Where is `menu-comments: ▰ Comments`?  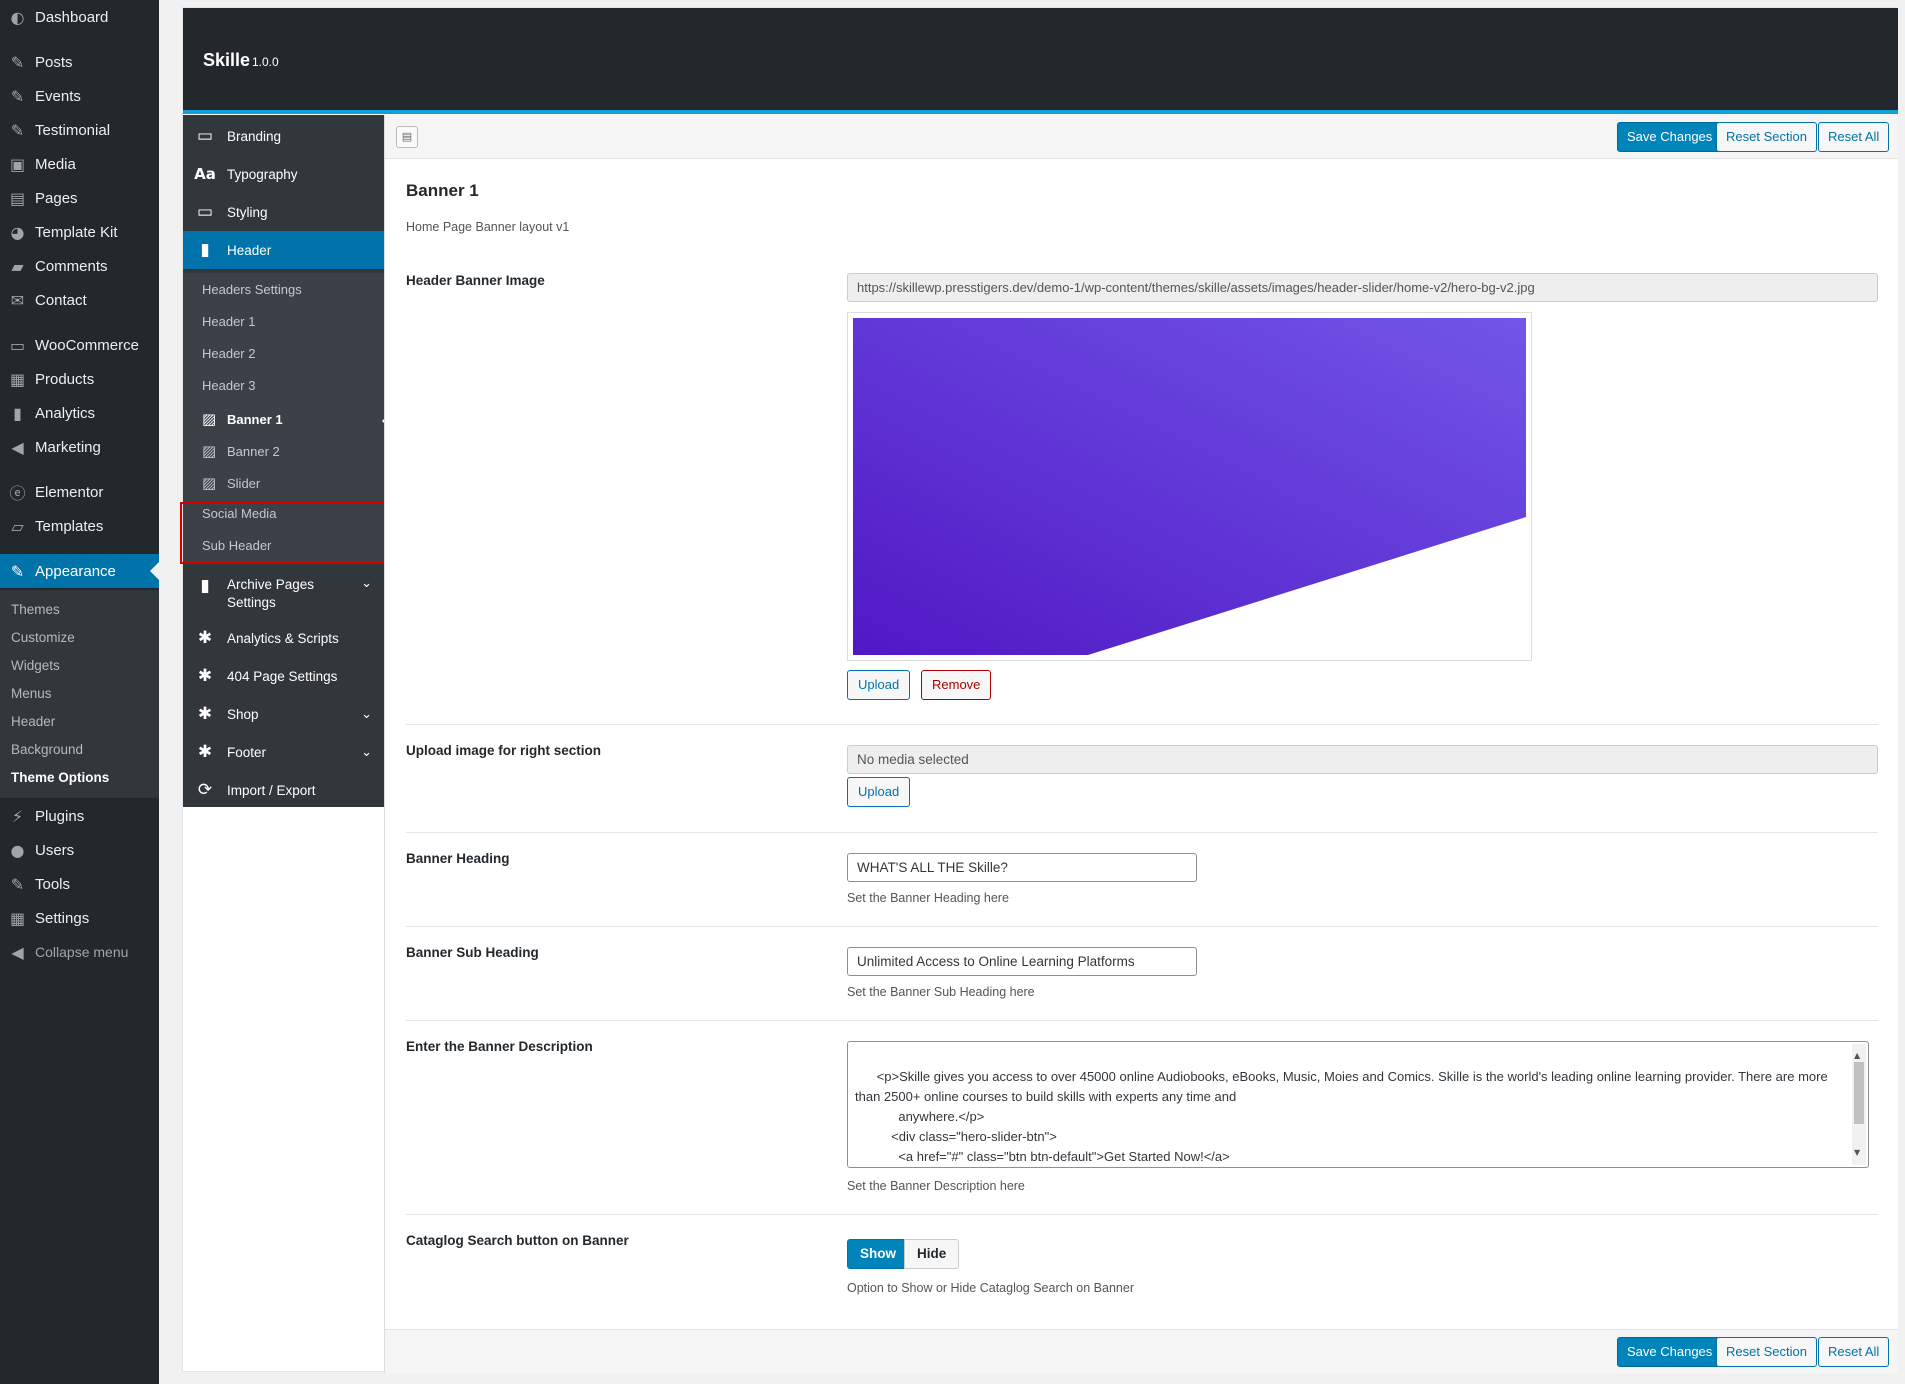
menu-comments: ▰ Comments is located at coordinates (79, 266).